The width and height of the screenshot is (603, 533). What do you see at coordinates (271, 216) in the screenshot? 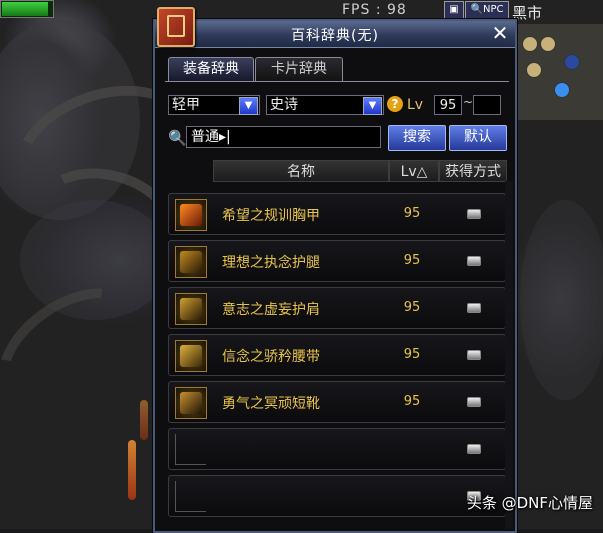
I see `item-name: 希望之规训胸甲` at bounding box center [271, 216].